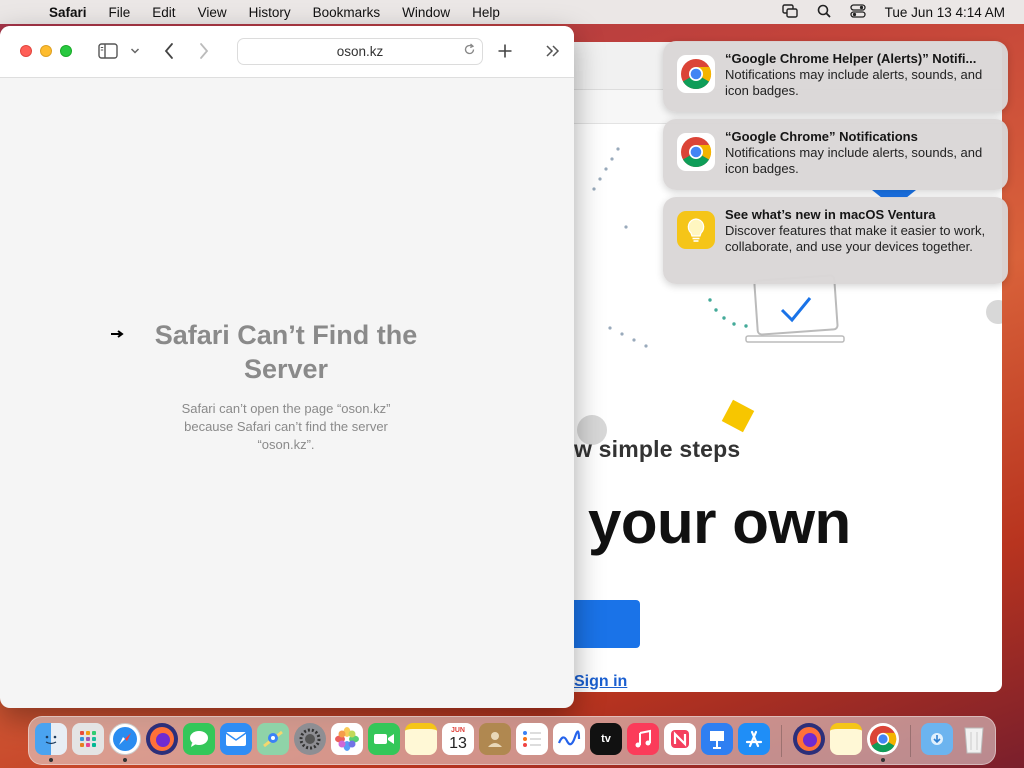  What do you see at coordinates (824, 12) in the screenshot?
I see `search-icon` at bounding box center [824, 12].